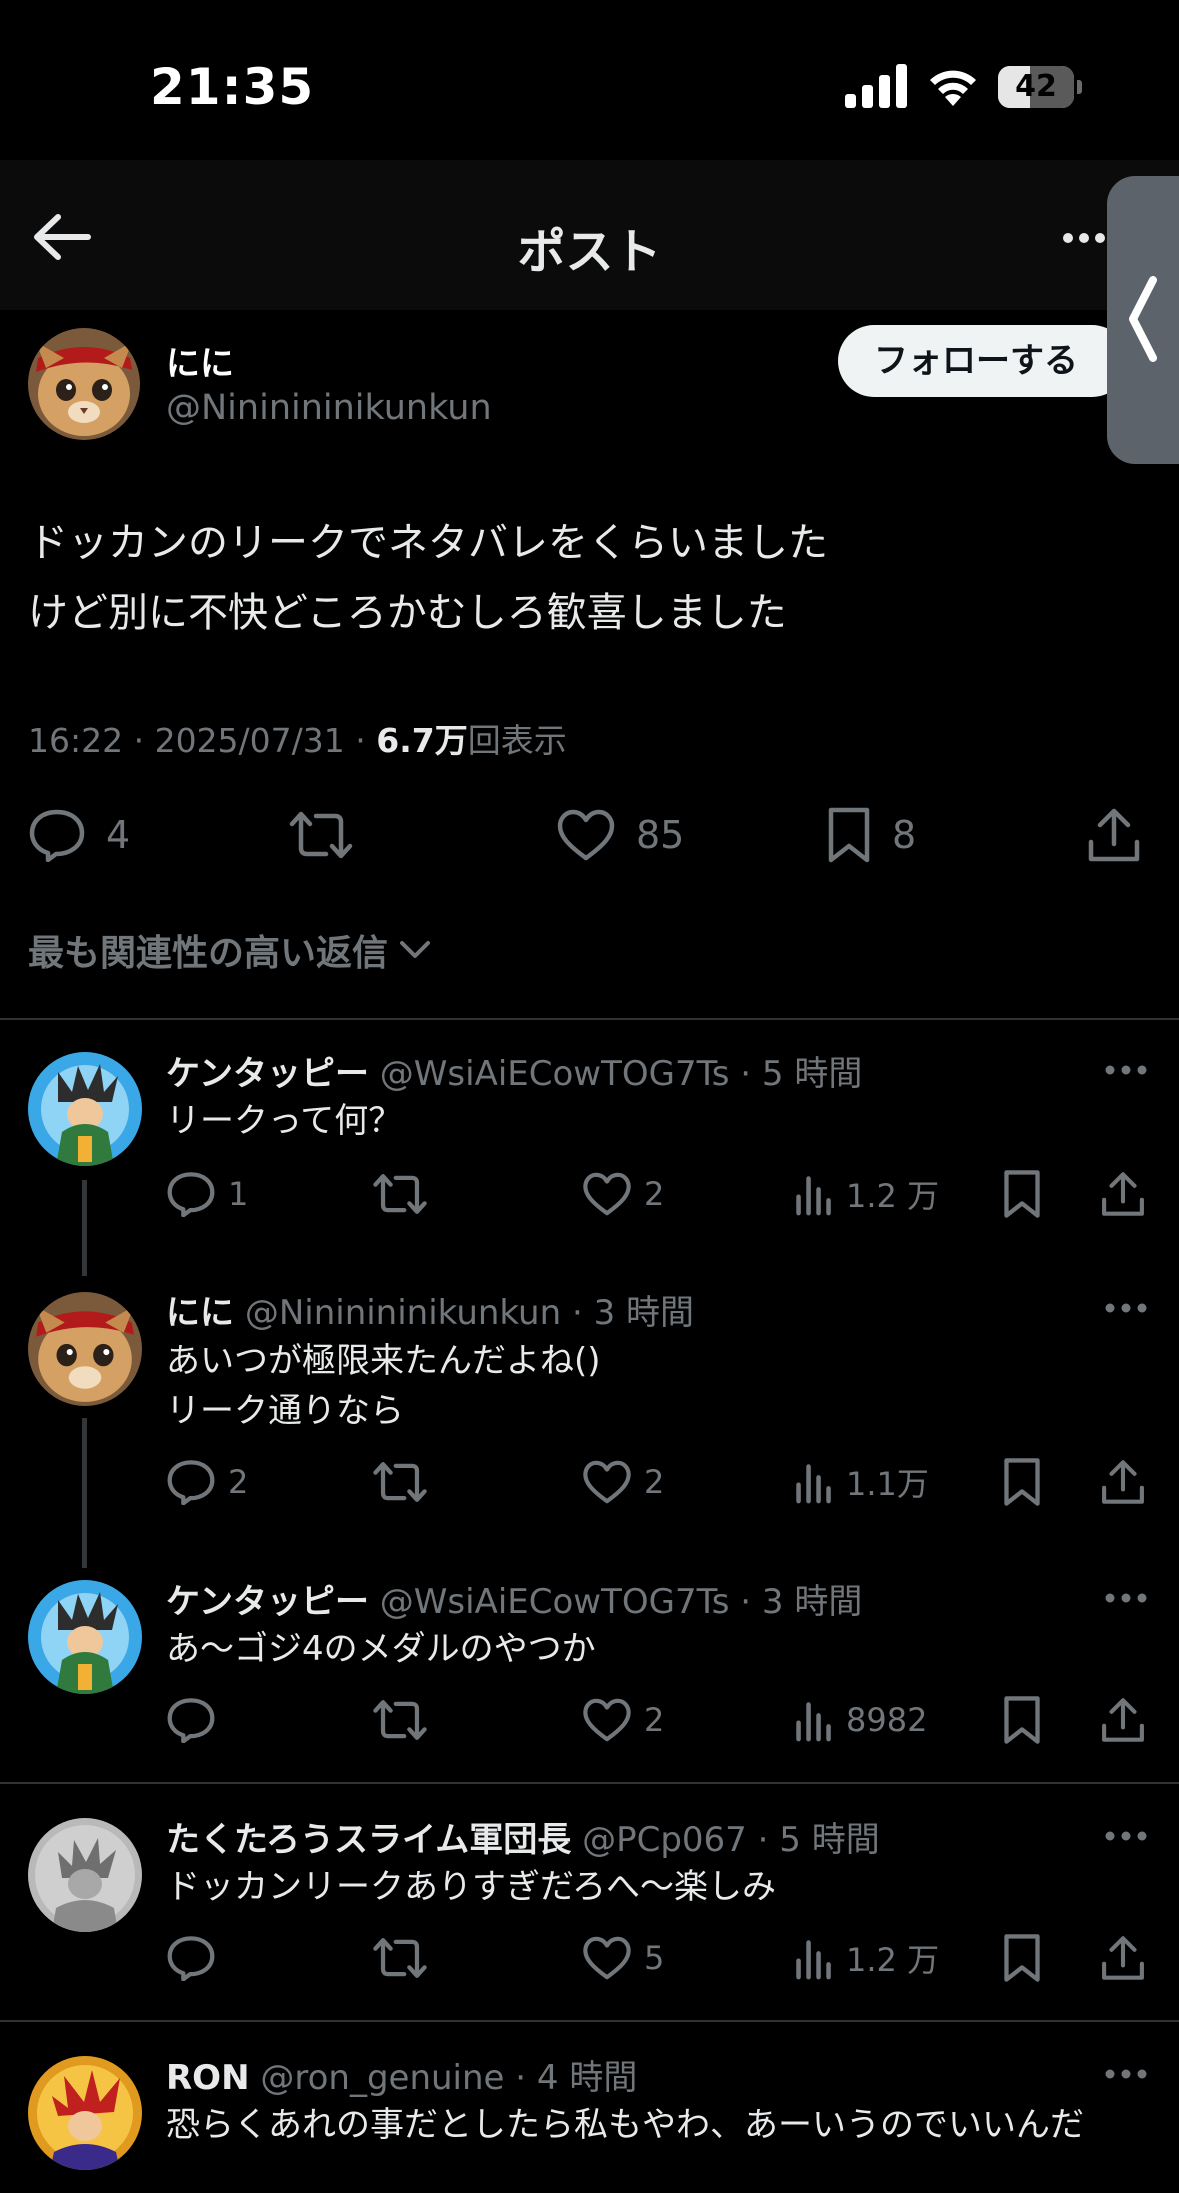 The height and width of the screenshot is (2193, 1179). What do you see at coordinates (620, 835) in the screenshot?
I see `like-button: 85` at bounding box center [620, 835].